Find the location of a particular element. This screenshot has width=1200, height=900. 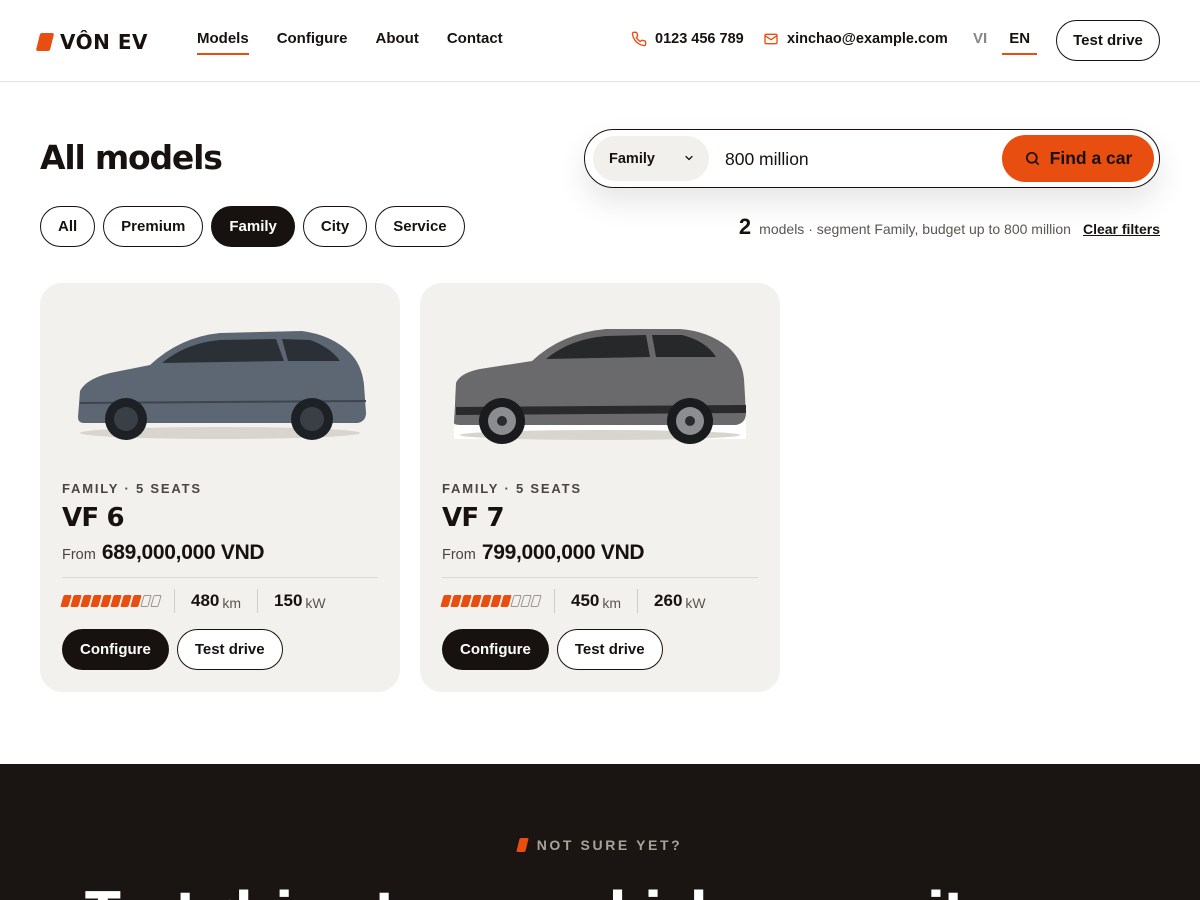

phone-number: 0123 456 789 is located at coordinates (699, 39).